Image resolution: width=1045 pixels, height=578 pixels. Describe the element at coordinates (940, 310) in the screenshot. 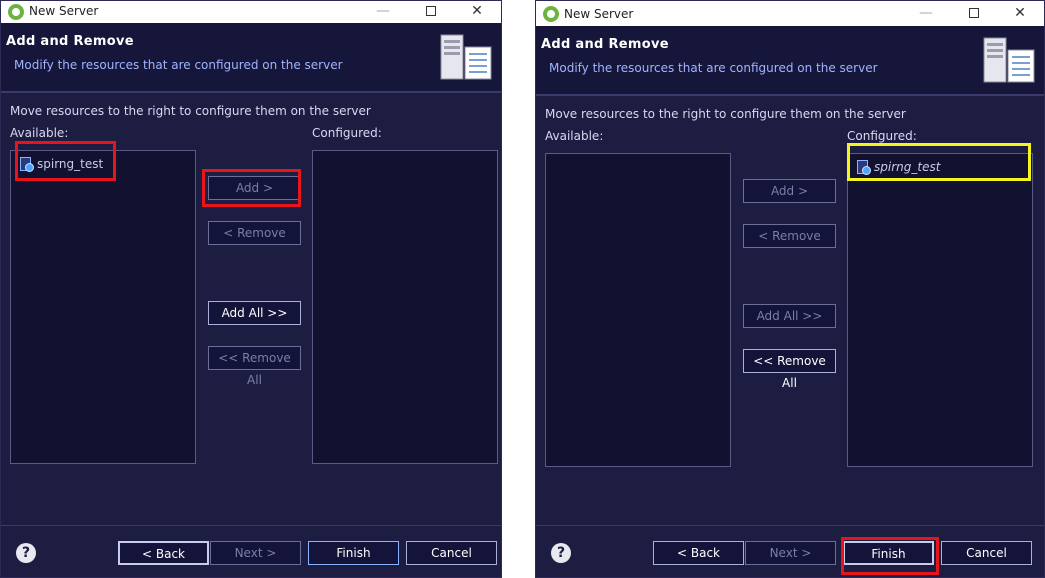

I see `configured-list: spirng_test` at that location.